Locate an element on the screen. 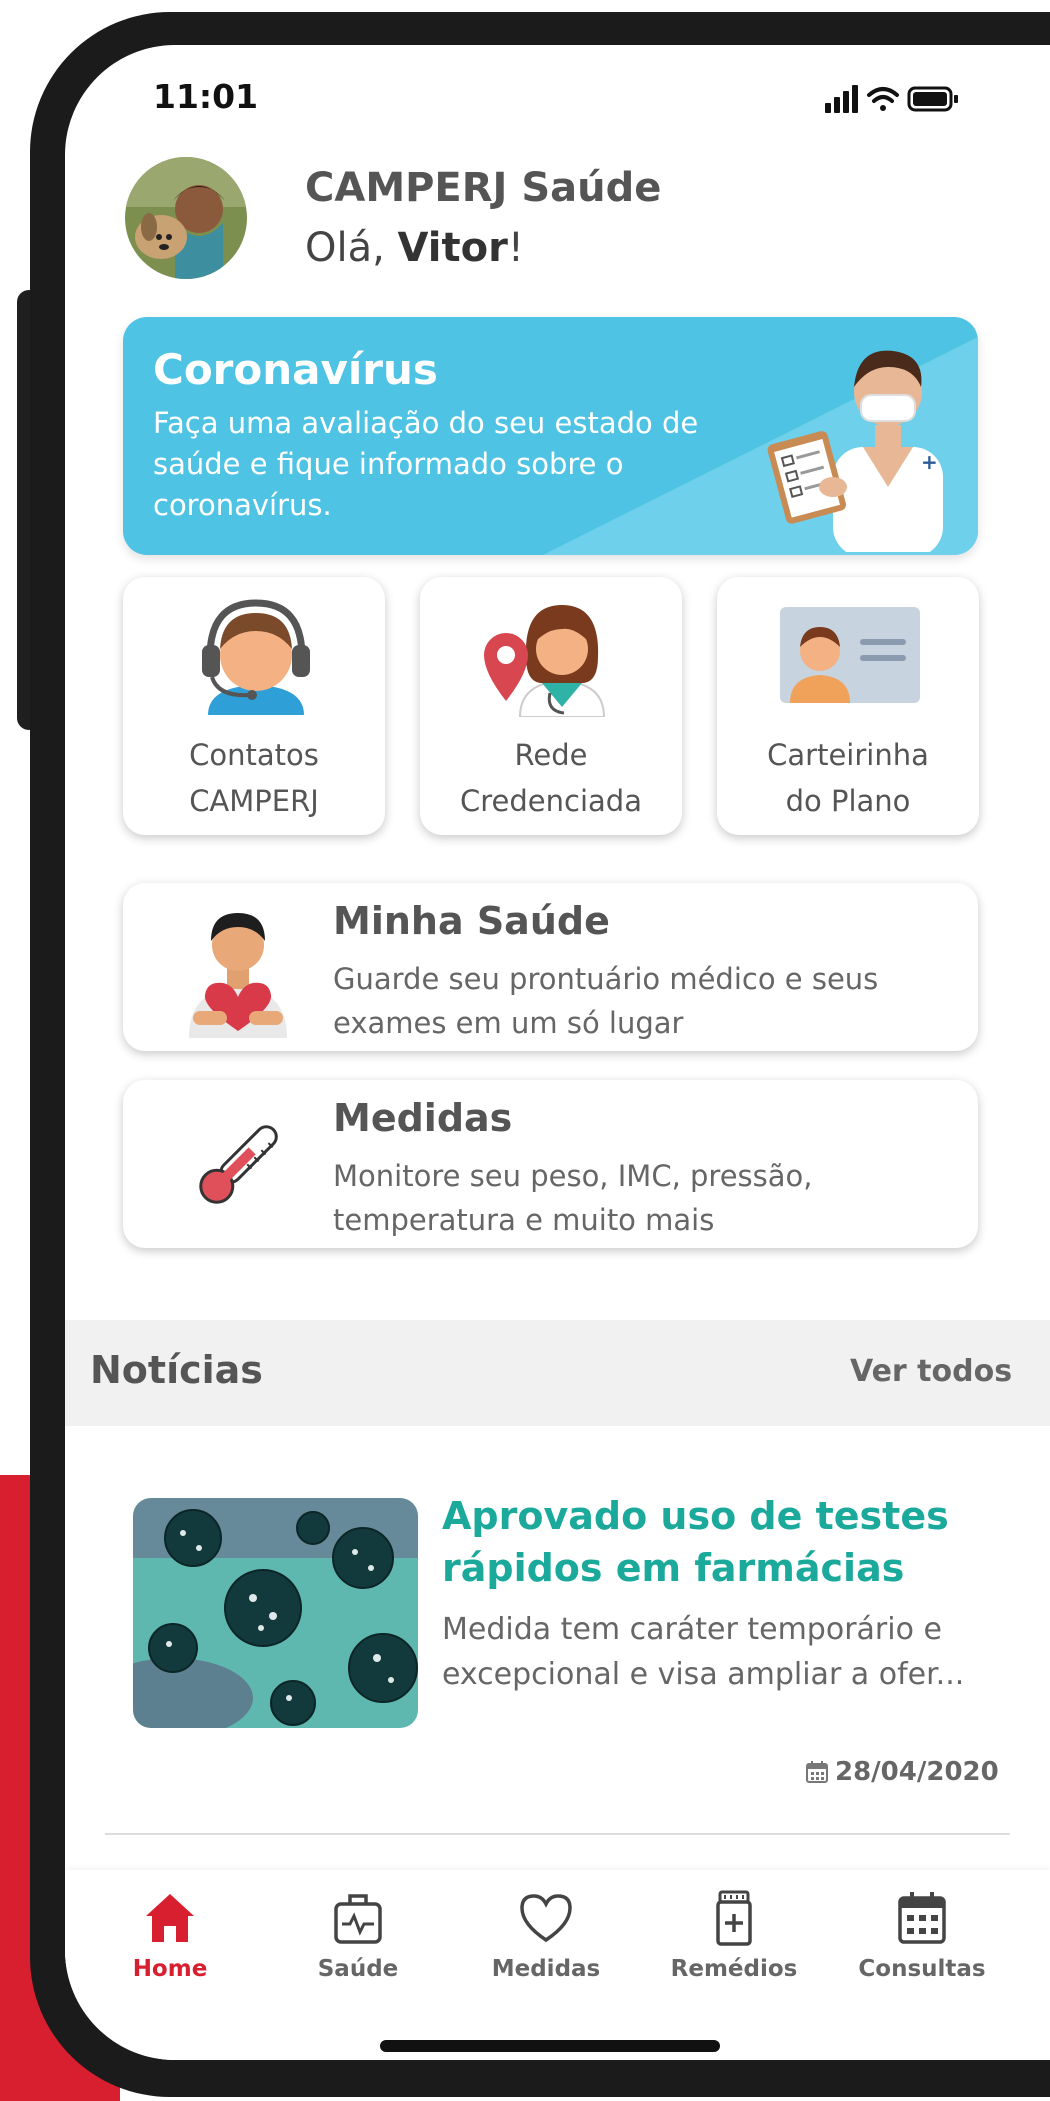 This screenshot has height=2101, width=1050. bottom-tab-bar: Home Saúde Medidas Remédios Consultas is located at coordinates (557, 1965).